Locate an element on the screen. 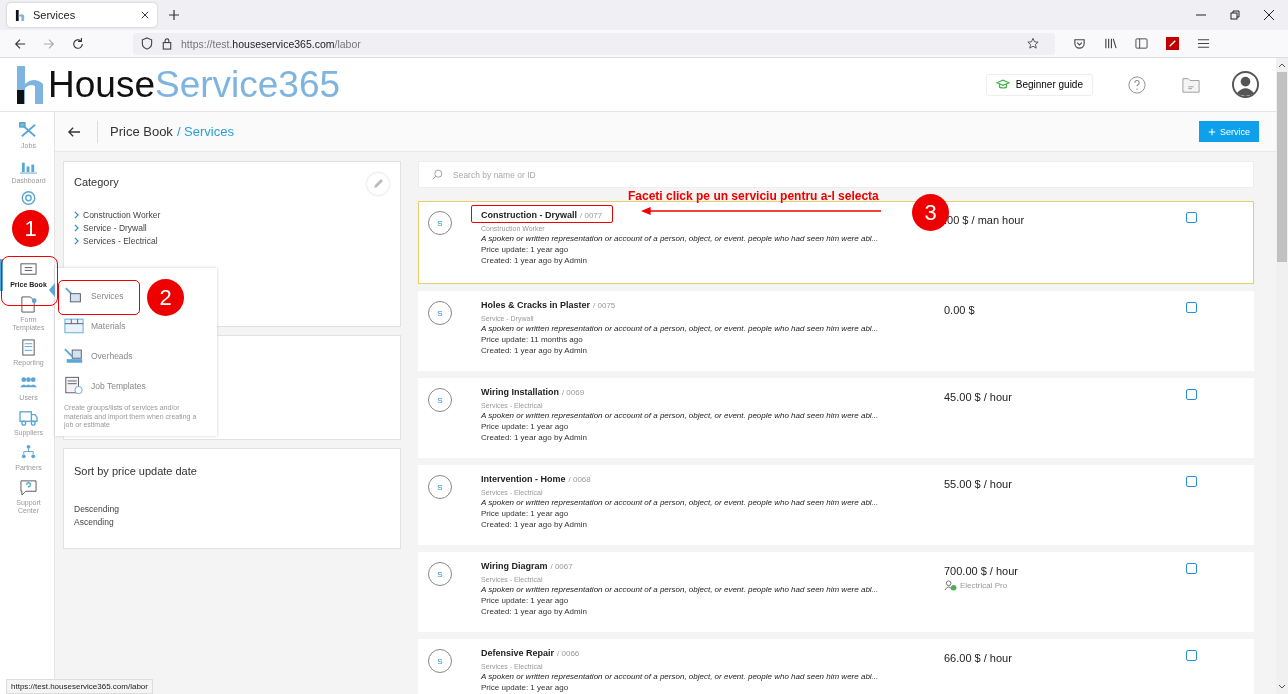 The height and width of the screenshot is (694, 1288). service-code: / 0077 is located at coordinates (591, 215).